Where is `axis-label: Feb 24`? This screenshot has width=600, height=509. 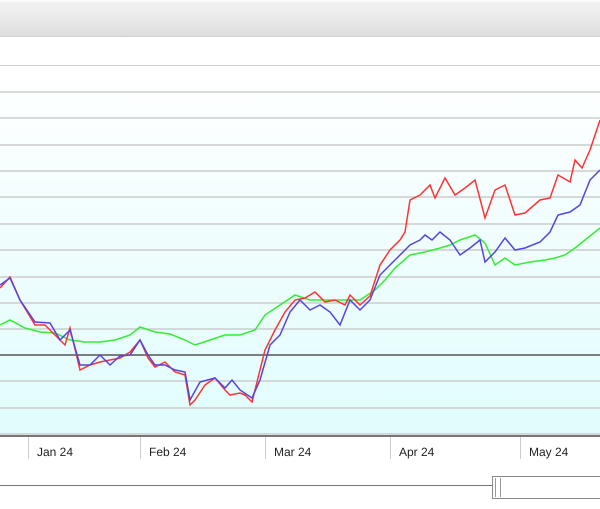
axis-label: Feb 24 is located at coordinates (202, 448).